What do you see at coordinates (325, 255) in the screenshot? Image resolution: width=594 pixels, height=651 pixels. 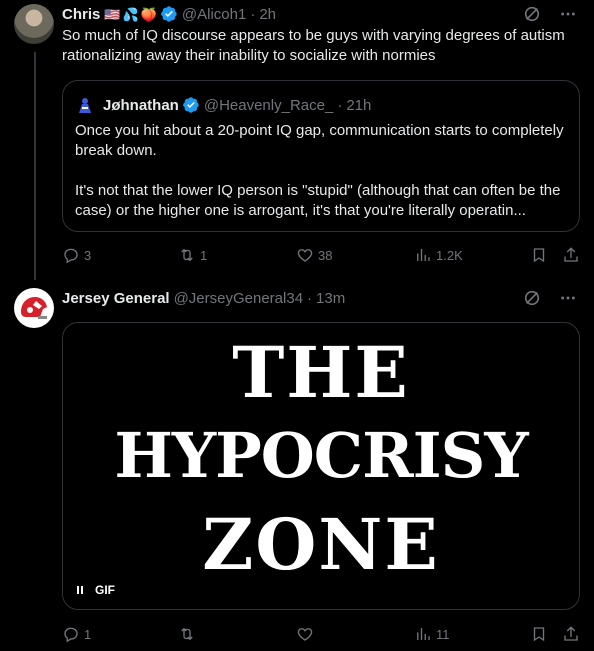 I see `like-count: 38` at bounding box center [325, 255].